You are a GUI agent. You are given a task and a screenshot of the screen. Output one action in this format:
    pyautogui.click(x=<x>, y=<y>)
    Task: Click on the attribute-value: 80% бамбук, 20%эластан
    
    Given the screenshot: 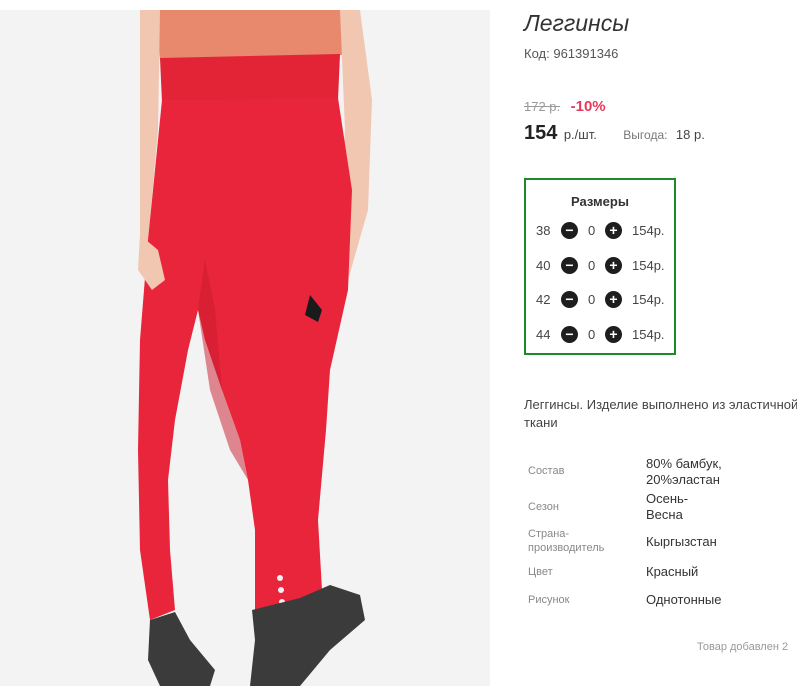 What is the action you would take?
    pyautogui.click(x=684, y=471)
    